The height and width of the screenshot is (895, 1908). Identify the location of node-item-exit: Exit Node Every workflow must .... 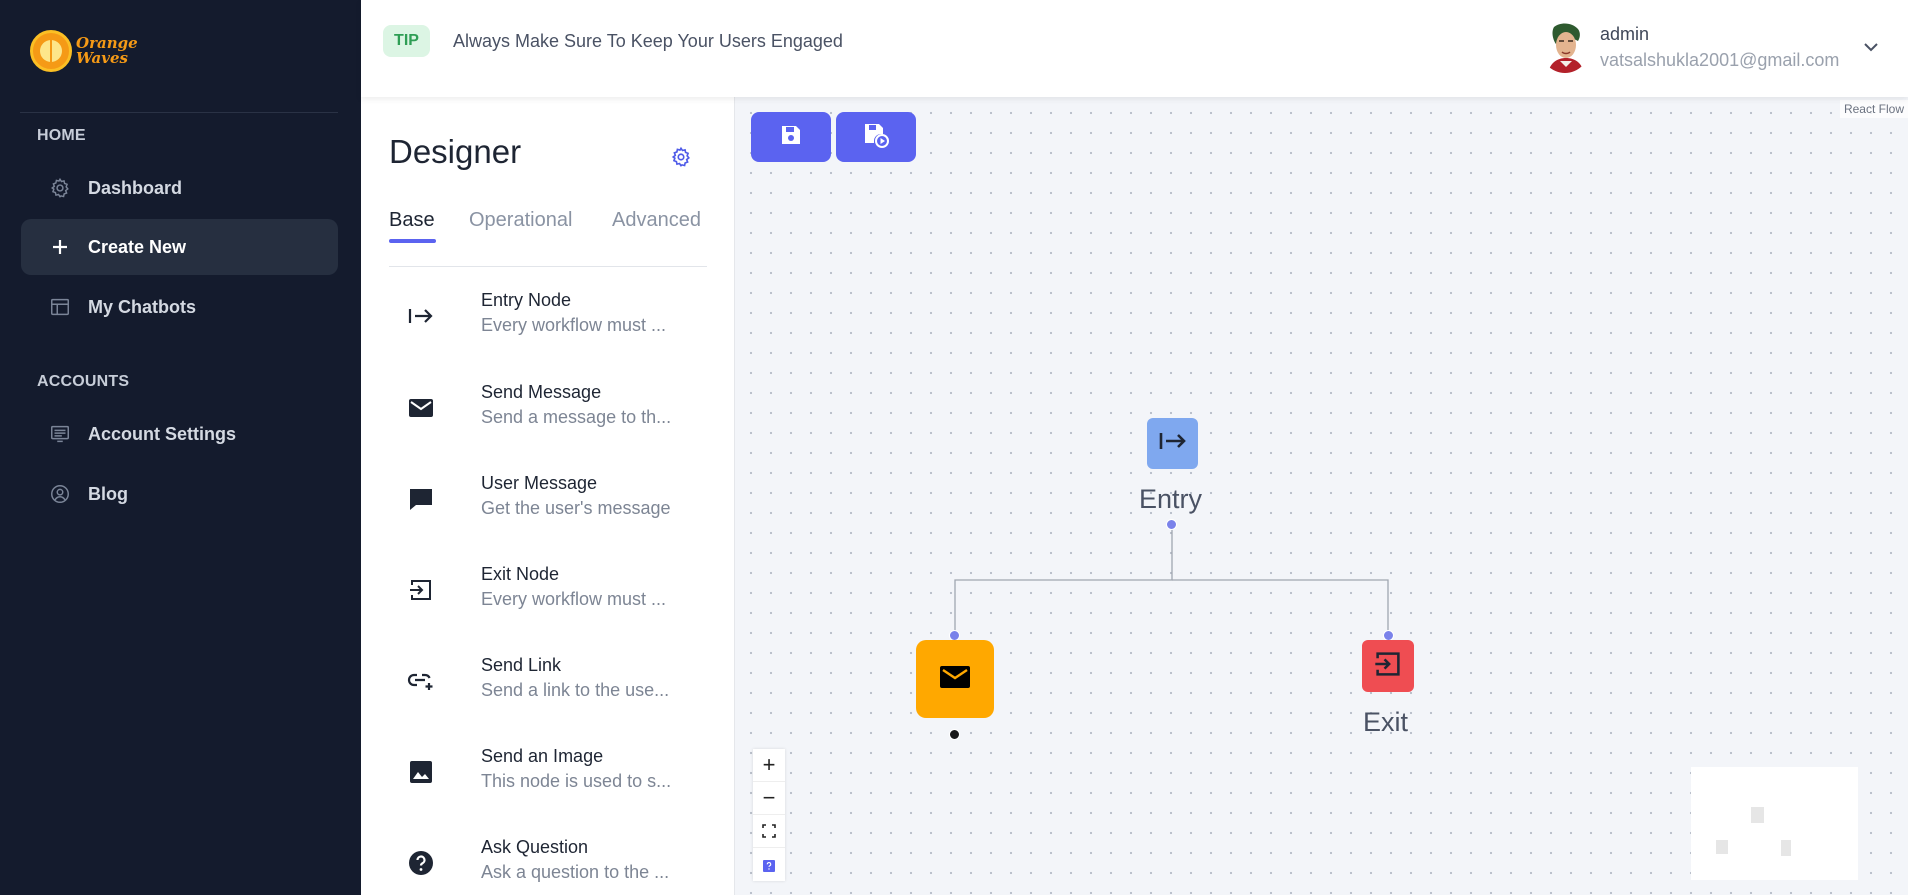
(548, 599).